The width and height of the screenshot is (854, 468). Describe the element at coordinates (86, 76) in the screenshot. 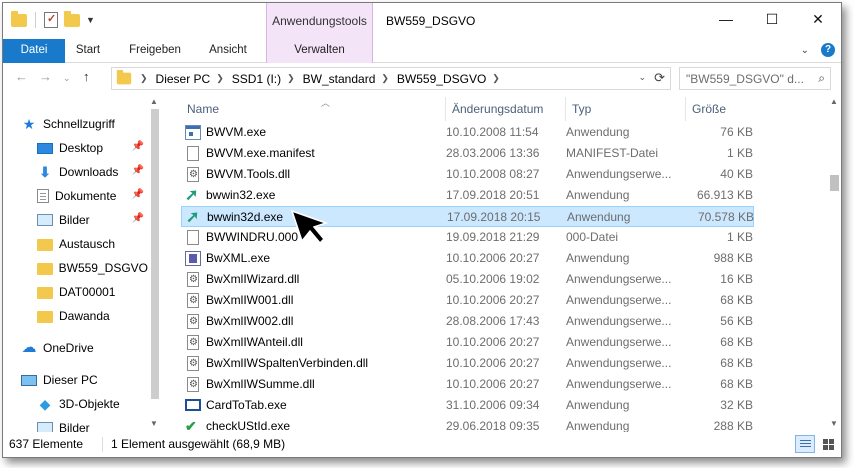

I see `up-arrow-icon: ↑` at that location.